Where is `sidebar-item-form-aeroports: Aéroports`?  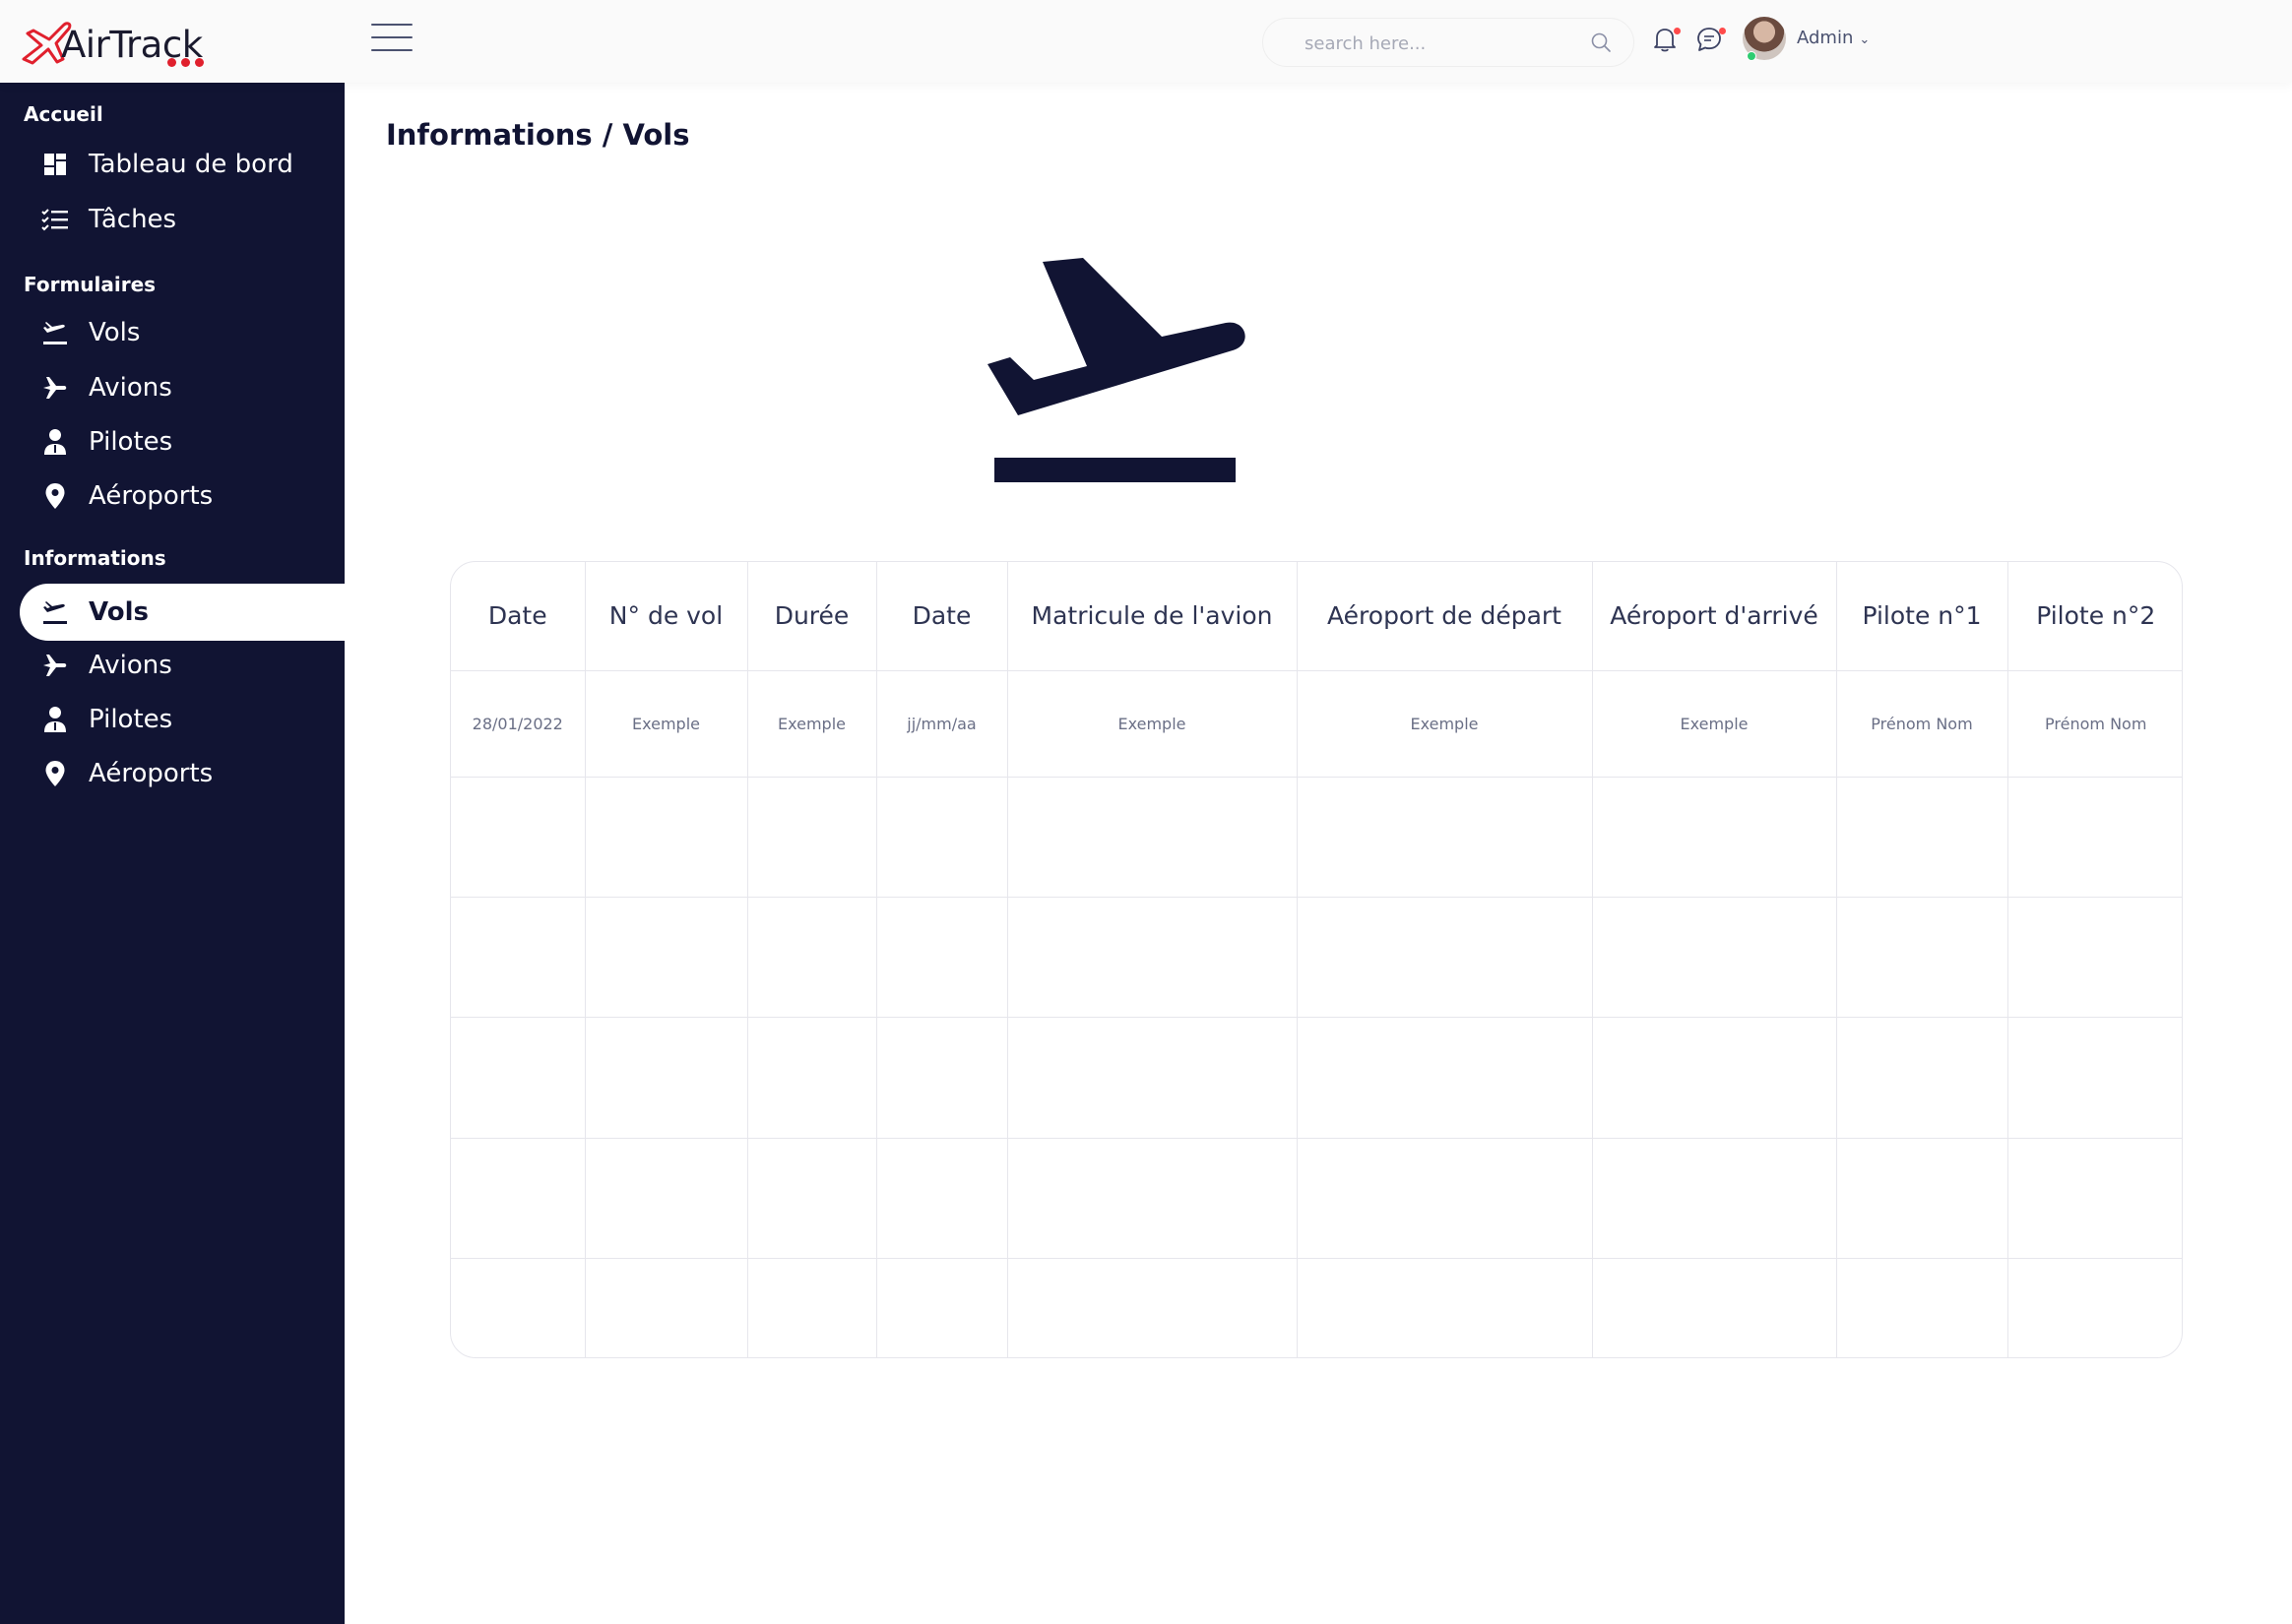
sidebar-item-form-aeroports: Aéroports is located at coordinates (183, 496).